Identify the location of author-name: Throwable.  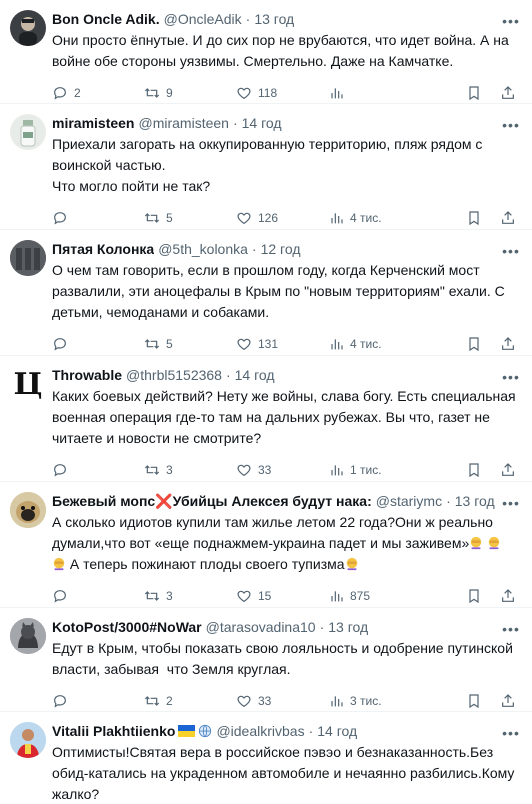
(87, 375).